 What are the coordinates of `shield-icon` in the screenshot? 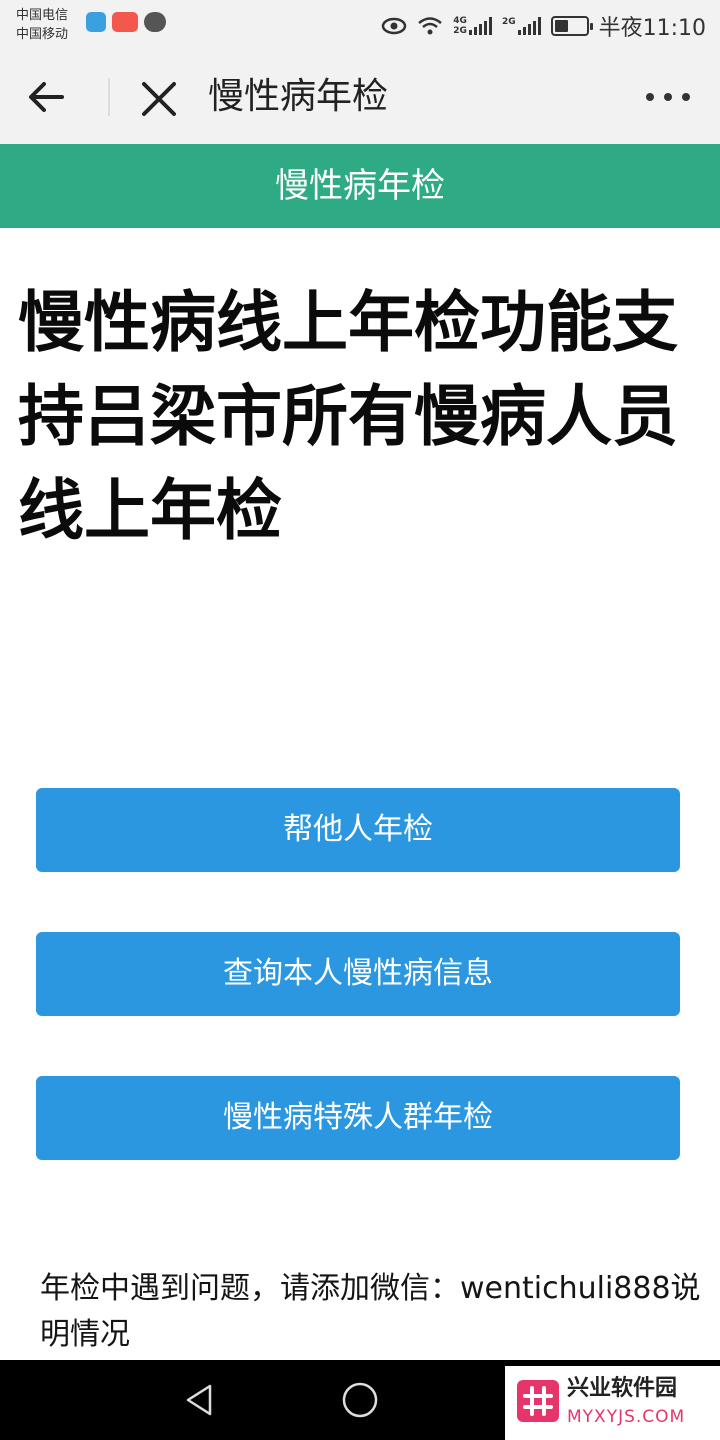 It's located at (96, 22).